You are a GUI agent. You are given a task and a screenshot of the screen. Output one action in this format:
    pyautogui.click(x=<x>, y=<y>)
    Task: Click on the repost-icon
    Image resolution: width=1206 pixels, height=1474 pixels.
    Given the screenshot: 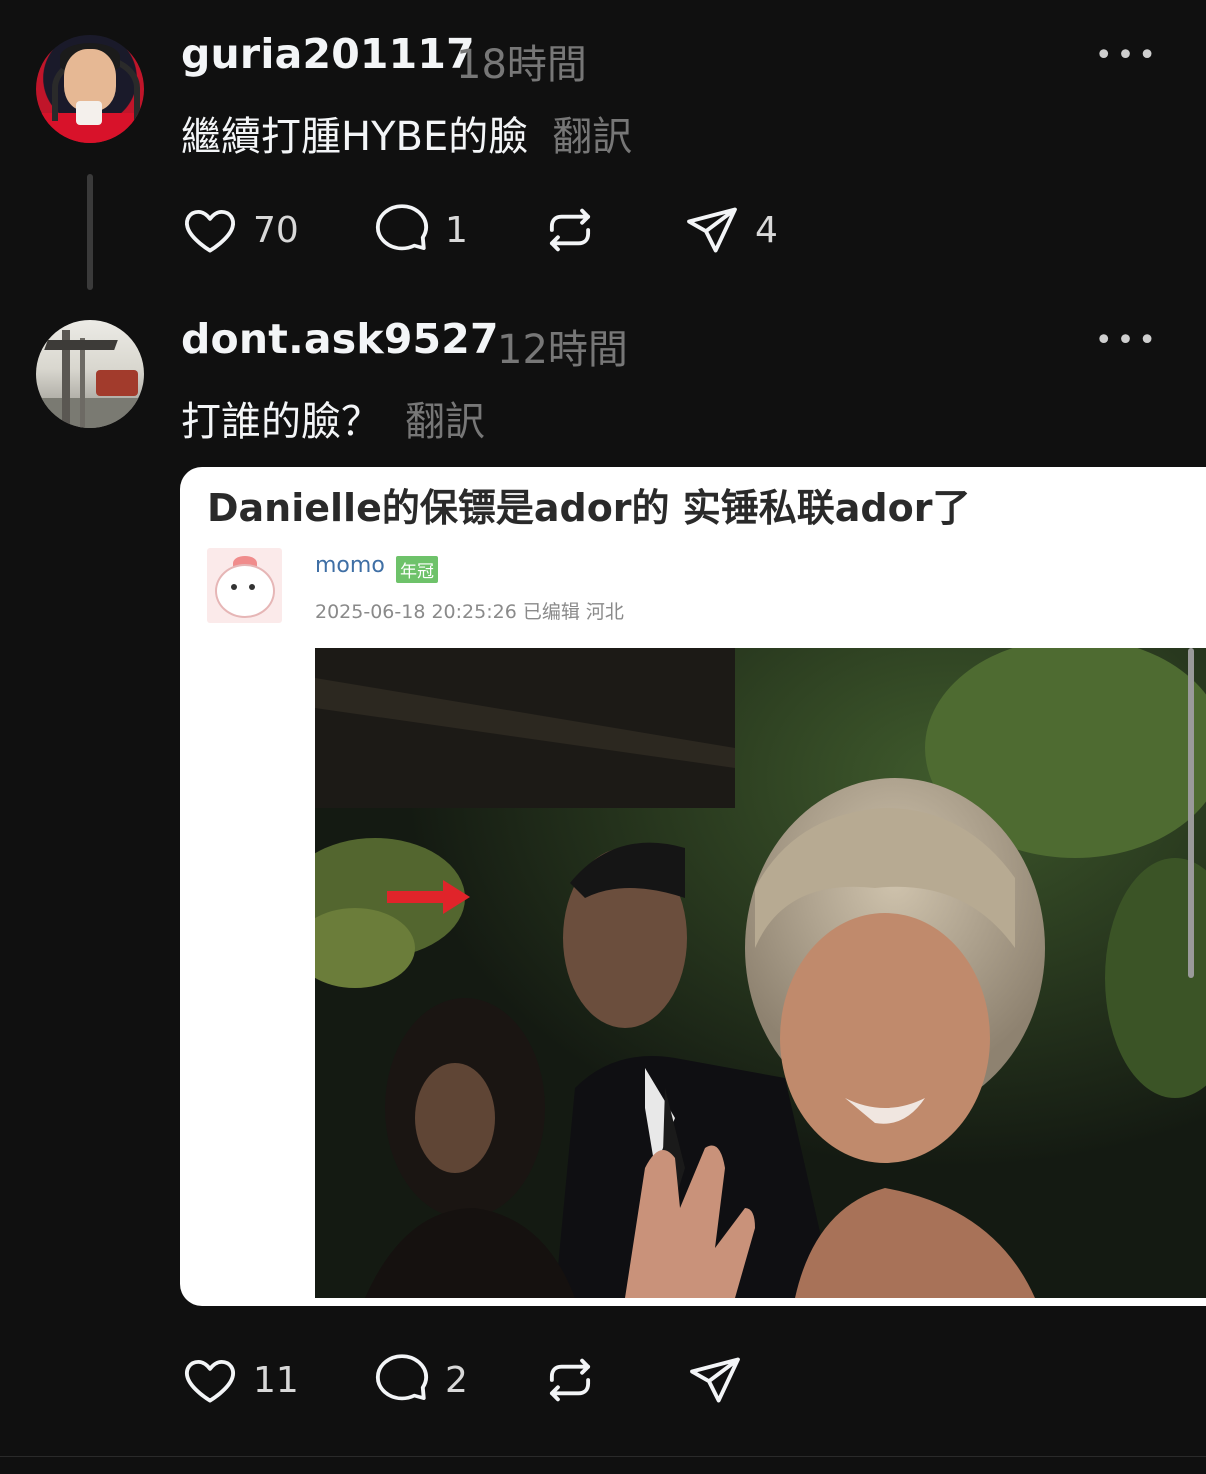 What is the action you would take?
    pyautogui.click(x=570, y=1380)
    